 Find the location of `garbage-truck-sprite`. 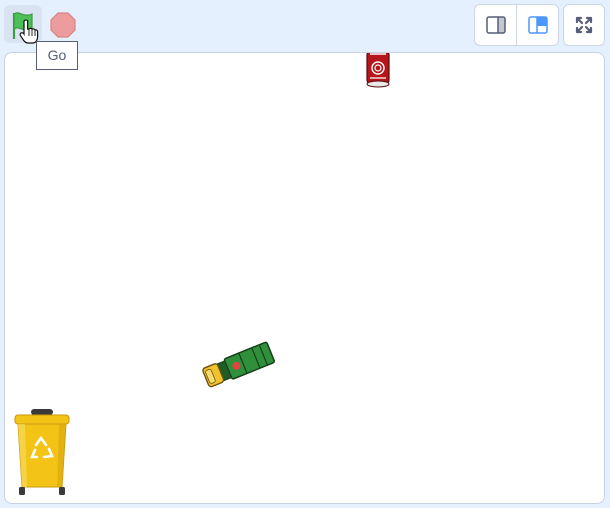

garbage-truck-sprite is located at coordinates (242, 369).